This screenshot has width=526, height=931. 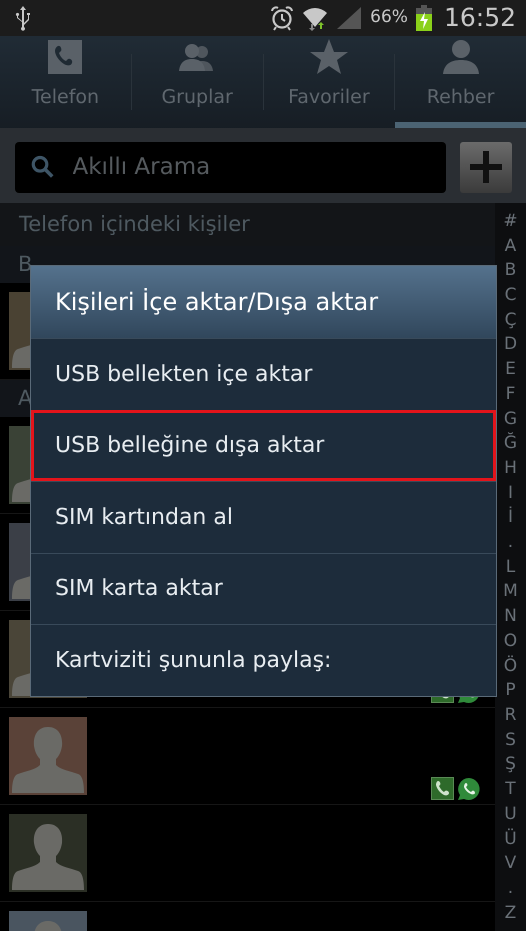 What do you see at coordinates (510, 863) in the screenshot?
I see `index-letter: V` at bounding box center [510, 863].